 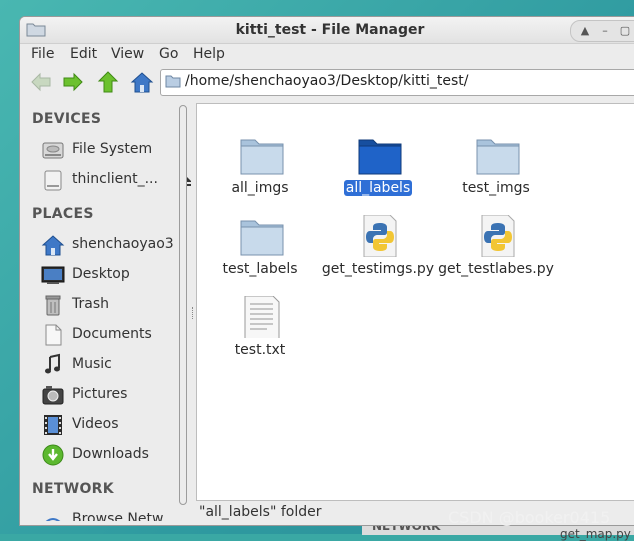 What do you see at coordinates (53, 180) in the screenshot?
I see `drive-icon` at bounding box center [53, 180].